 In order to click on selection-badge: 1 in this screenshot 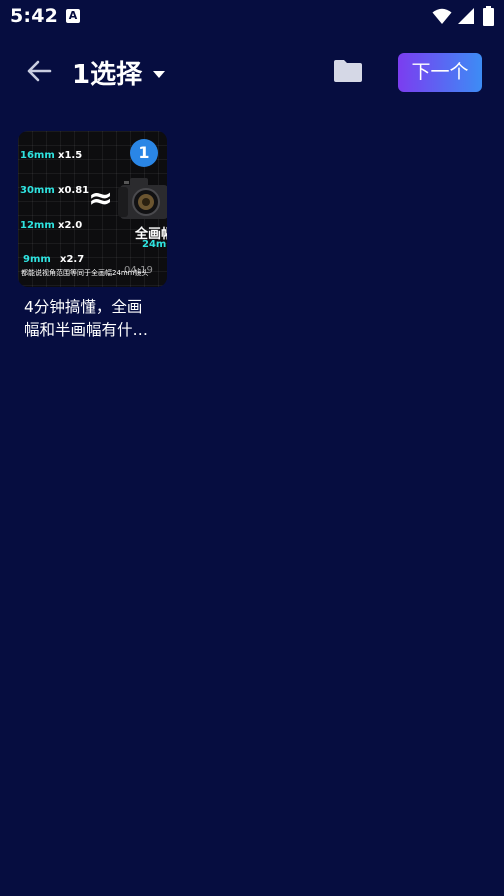, I will do `click(144, 153)`.